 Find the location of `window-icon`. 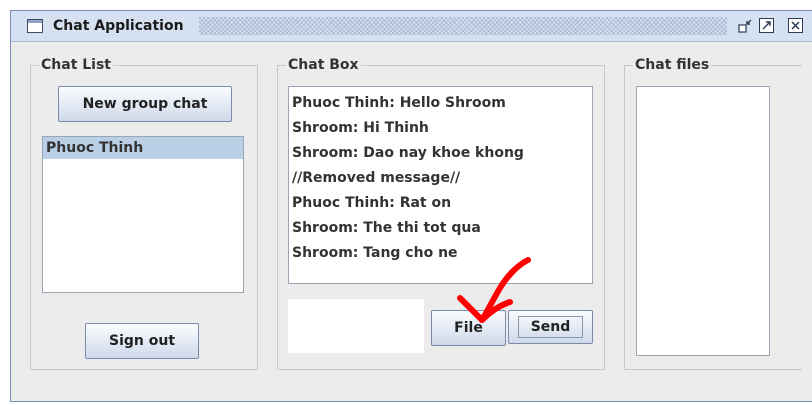

window-icon is located at coordinates (35, 26).